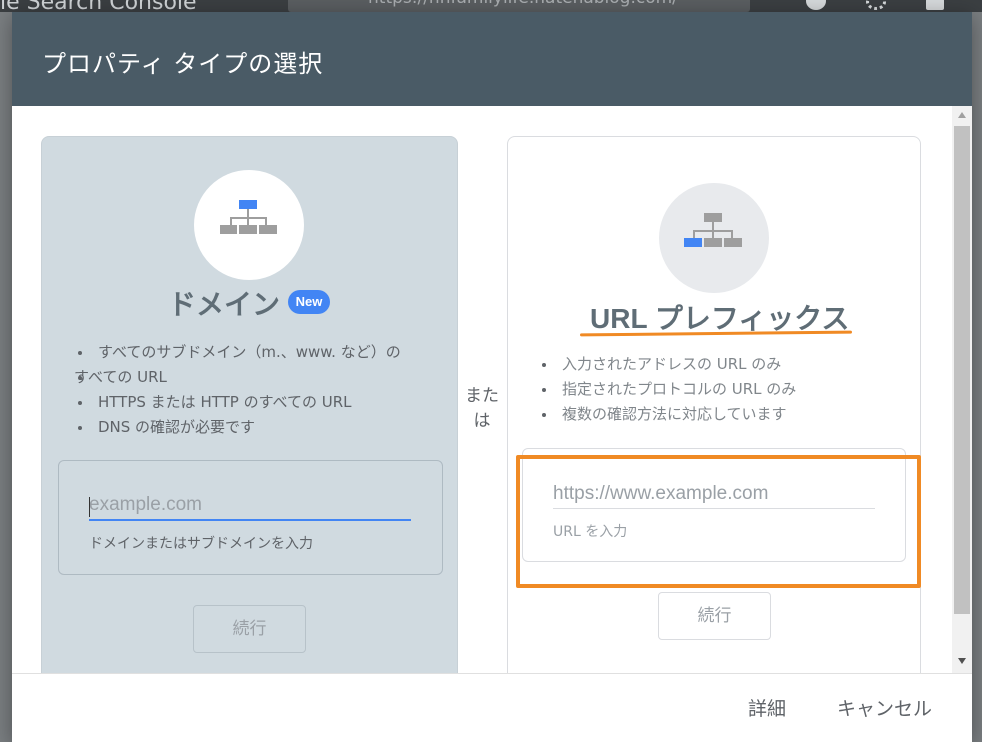  What do you see at coordinates (713, 230) in the screenshot?
I see `sitemap-leaf-icon` at bounding box center [713, 230].